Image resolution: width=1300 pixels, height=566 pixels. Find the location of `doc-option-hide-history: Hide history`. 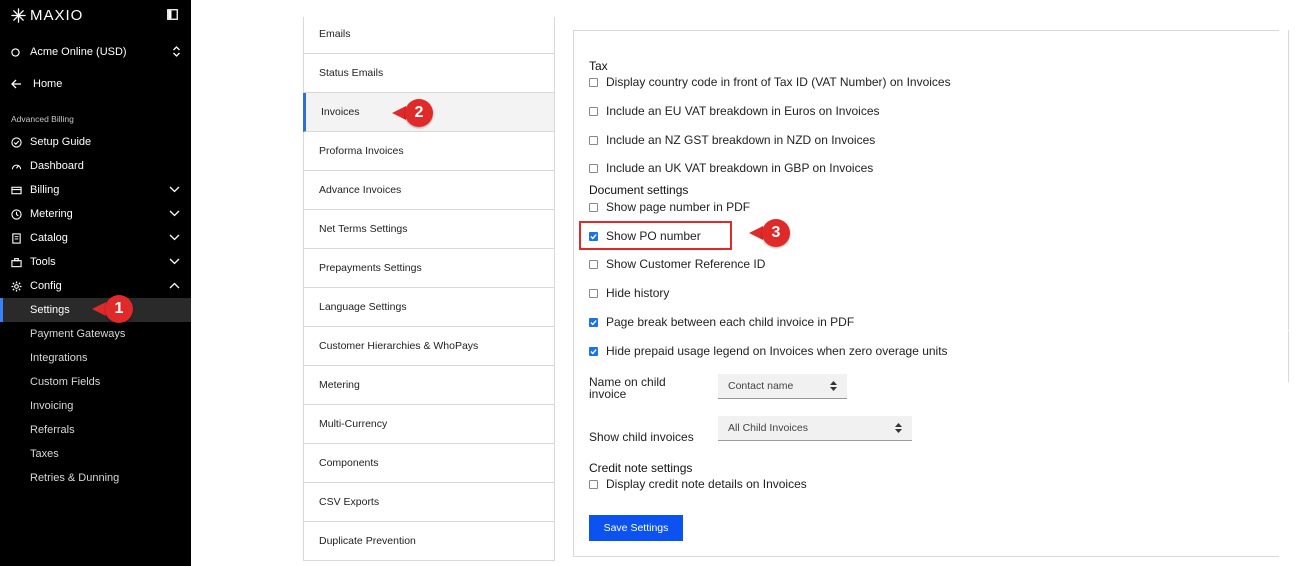

doc-option-hide-history: Hide history is located at coordinates (629, 293).